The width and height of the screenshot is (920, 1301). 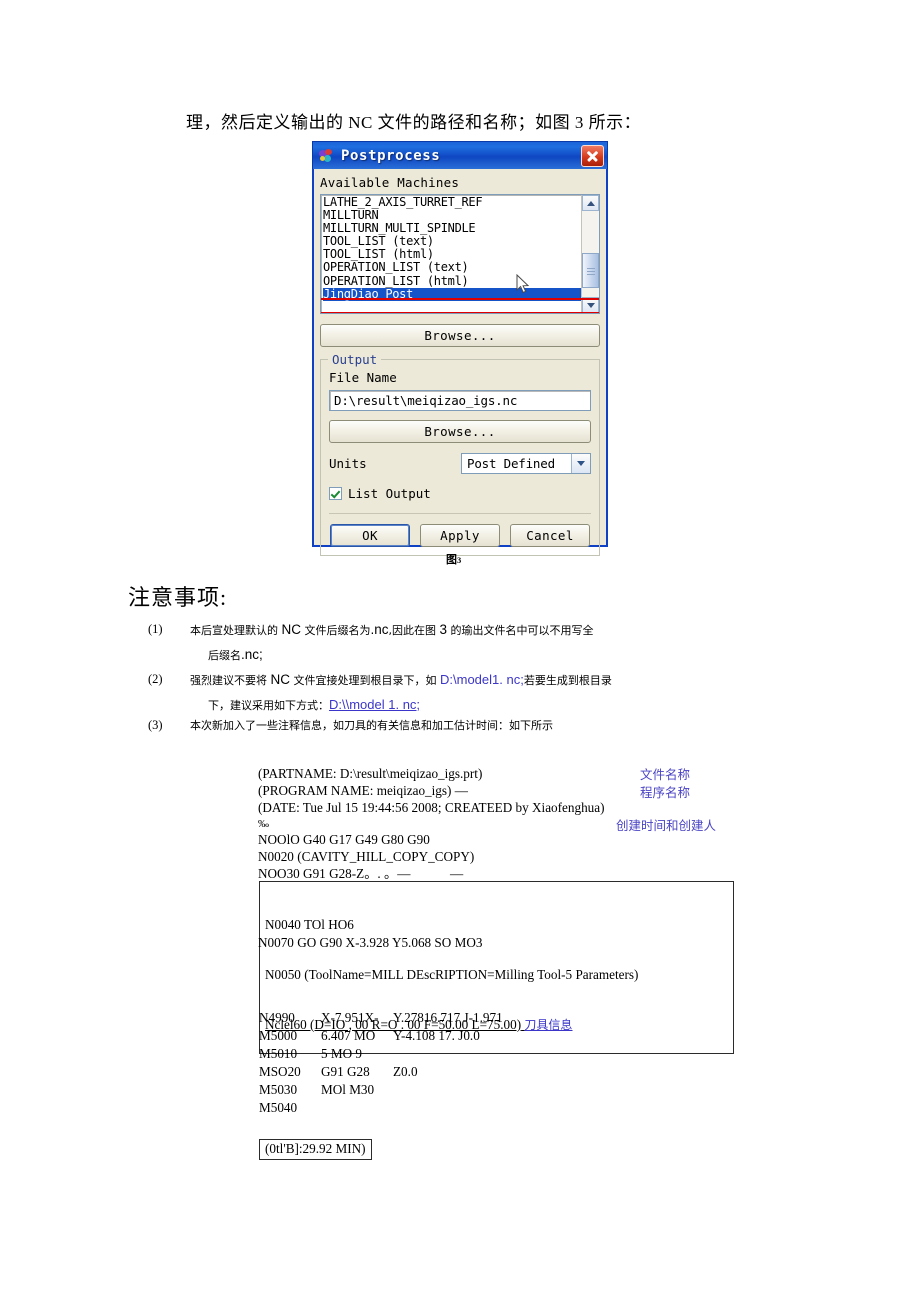 What do you see at coordinates (520, 630) in the screenshot?
I see `note-text: 的瑜出文件名中可以不用写全` at bounding box center [520, 630].